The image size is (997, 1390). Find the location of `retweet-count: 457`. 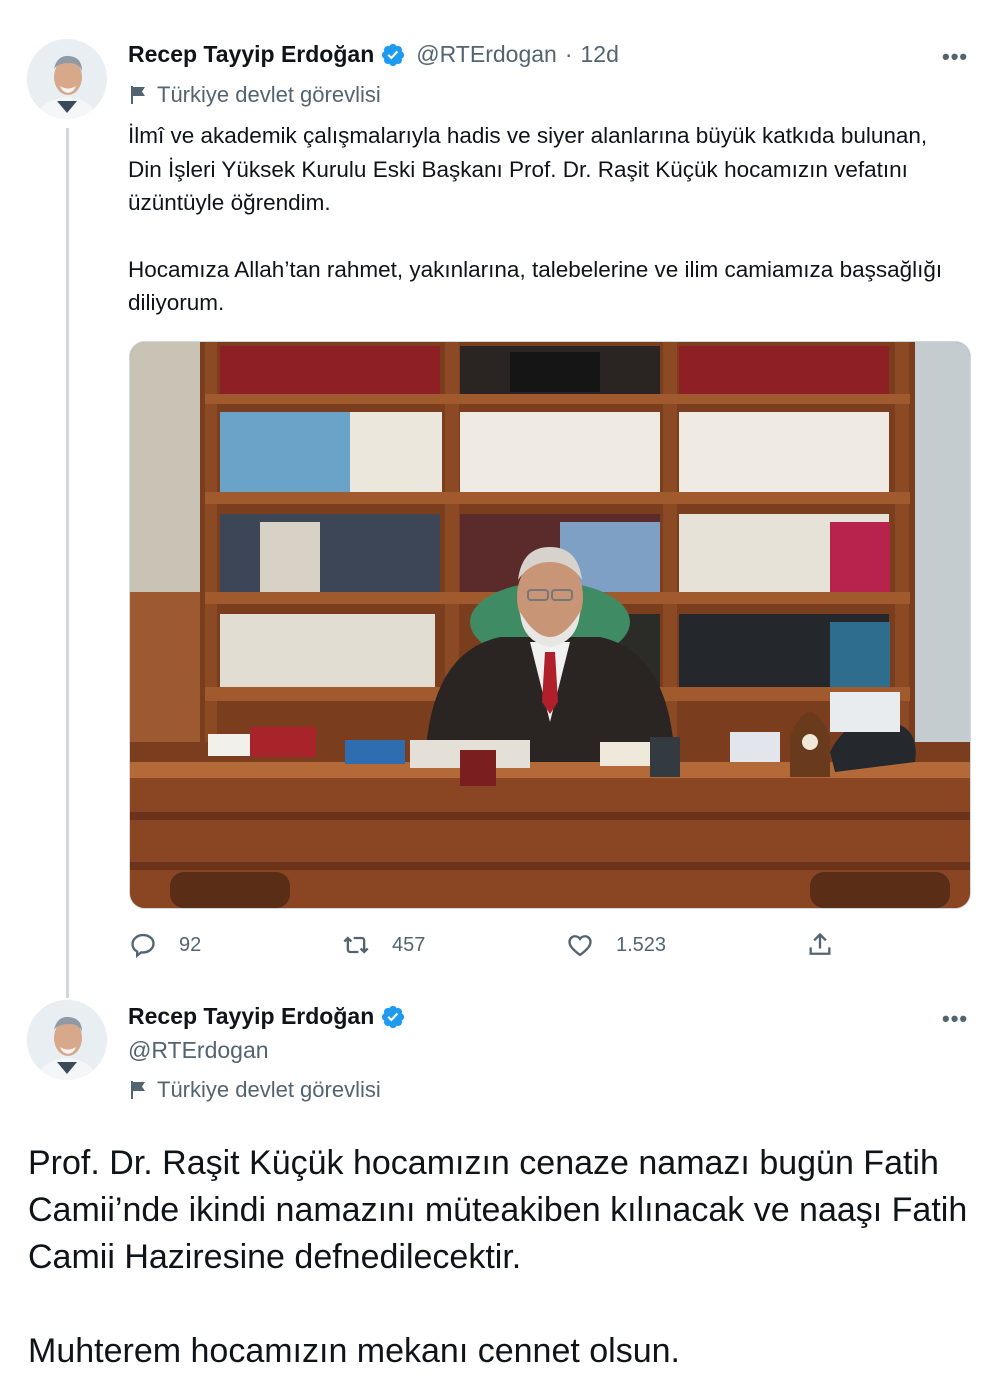

retweet-count: 457 is located at coordinates (409, 944).